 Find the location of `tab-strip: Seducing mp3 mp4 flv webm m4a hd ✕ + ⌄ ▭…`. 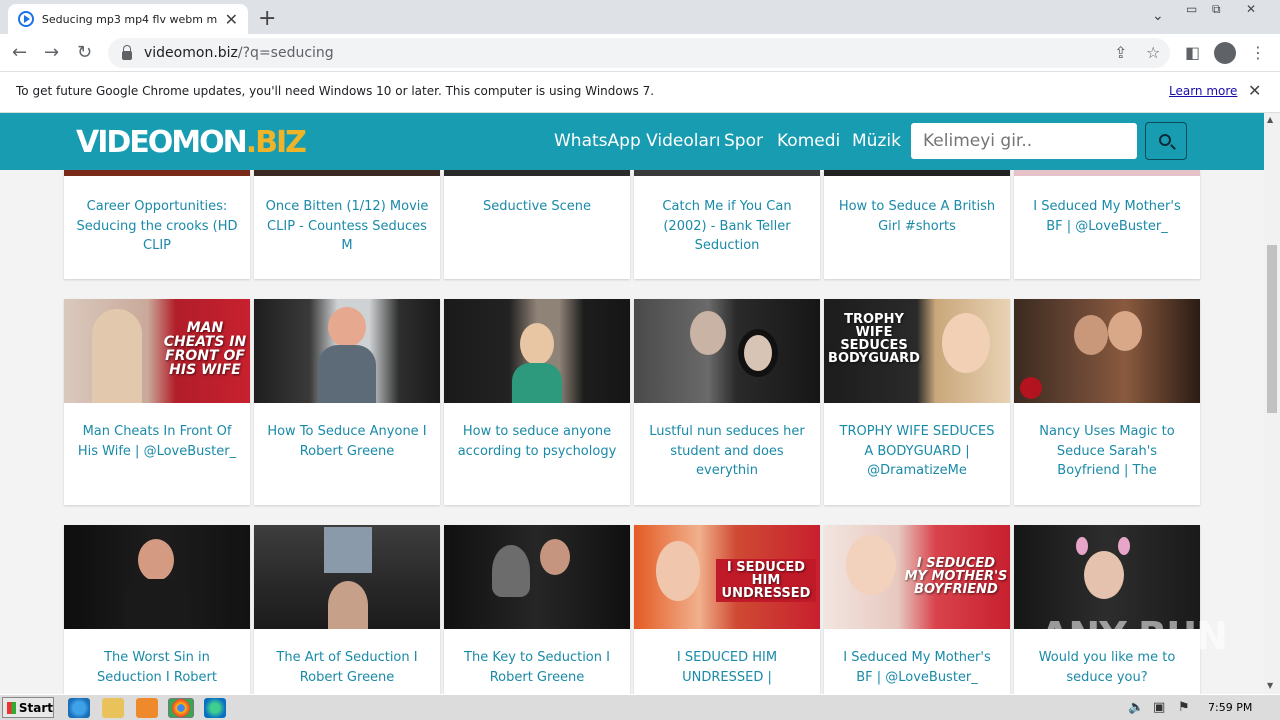

tab-strip: Seducing mp3 mp4 flv webm m4a hd ✕ + ⌄ ▭… is located at coordinates (640, 17).